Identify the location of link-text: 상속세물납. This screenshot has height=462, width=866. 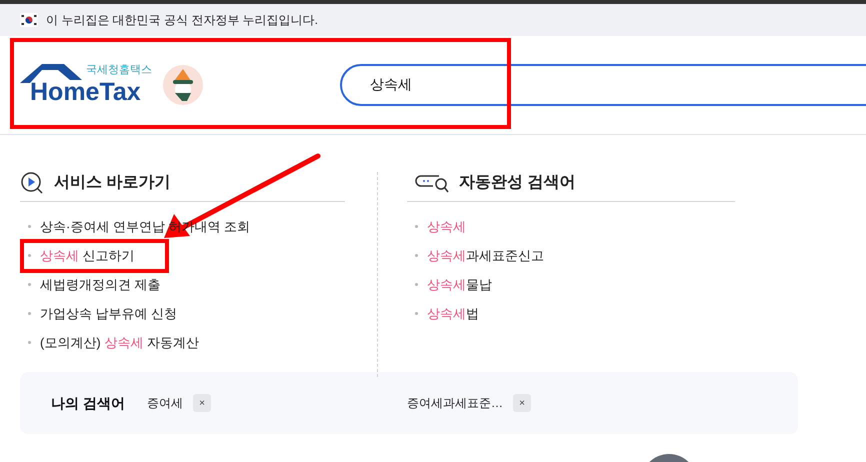
(459, 284).